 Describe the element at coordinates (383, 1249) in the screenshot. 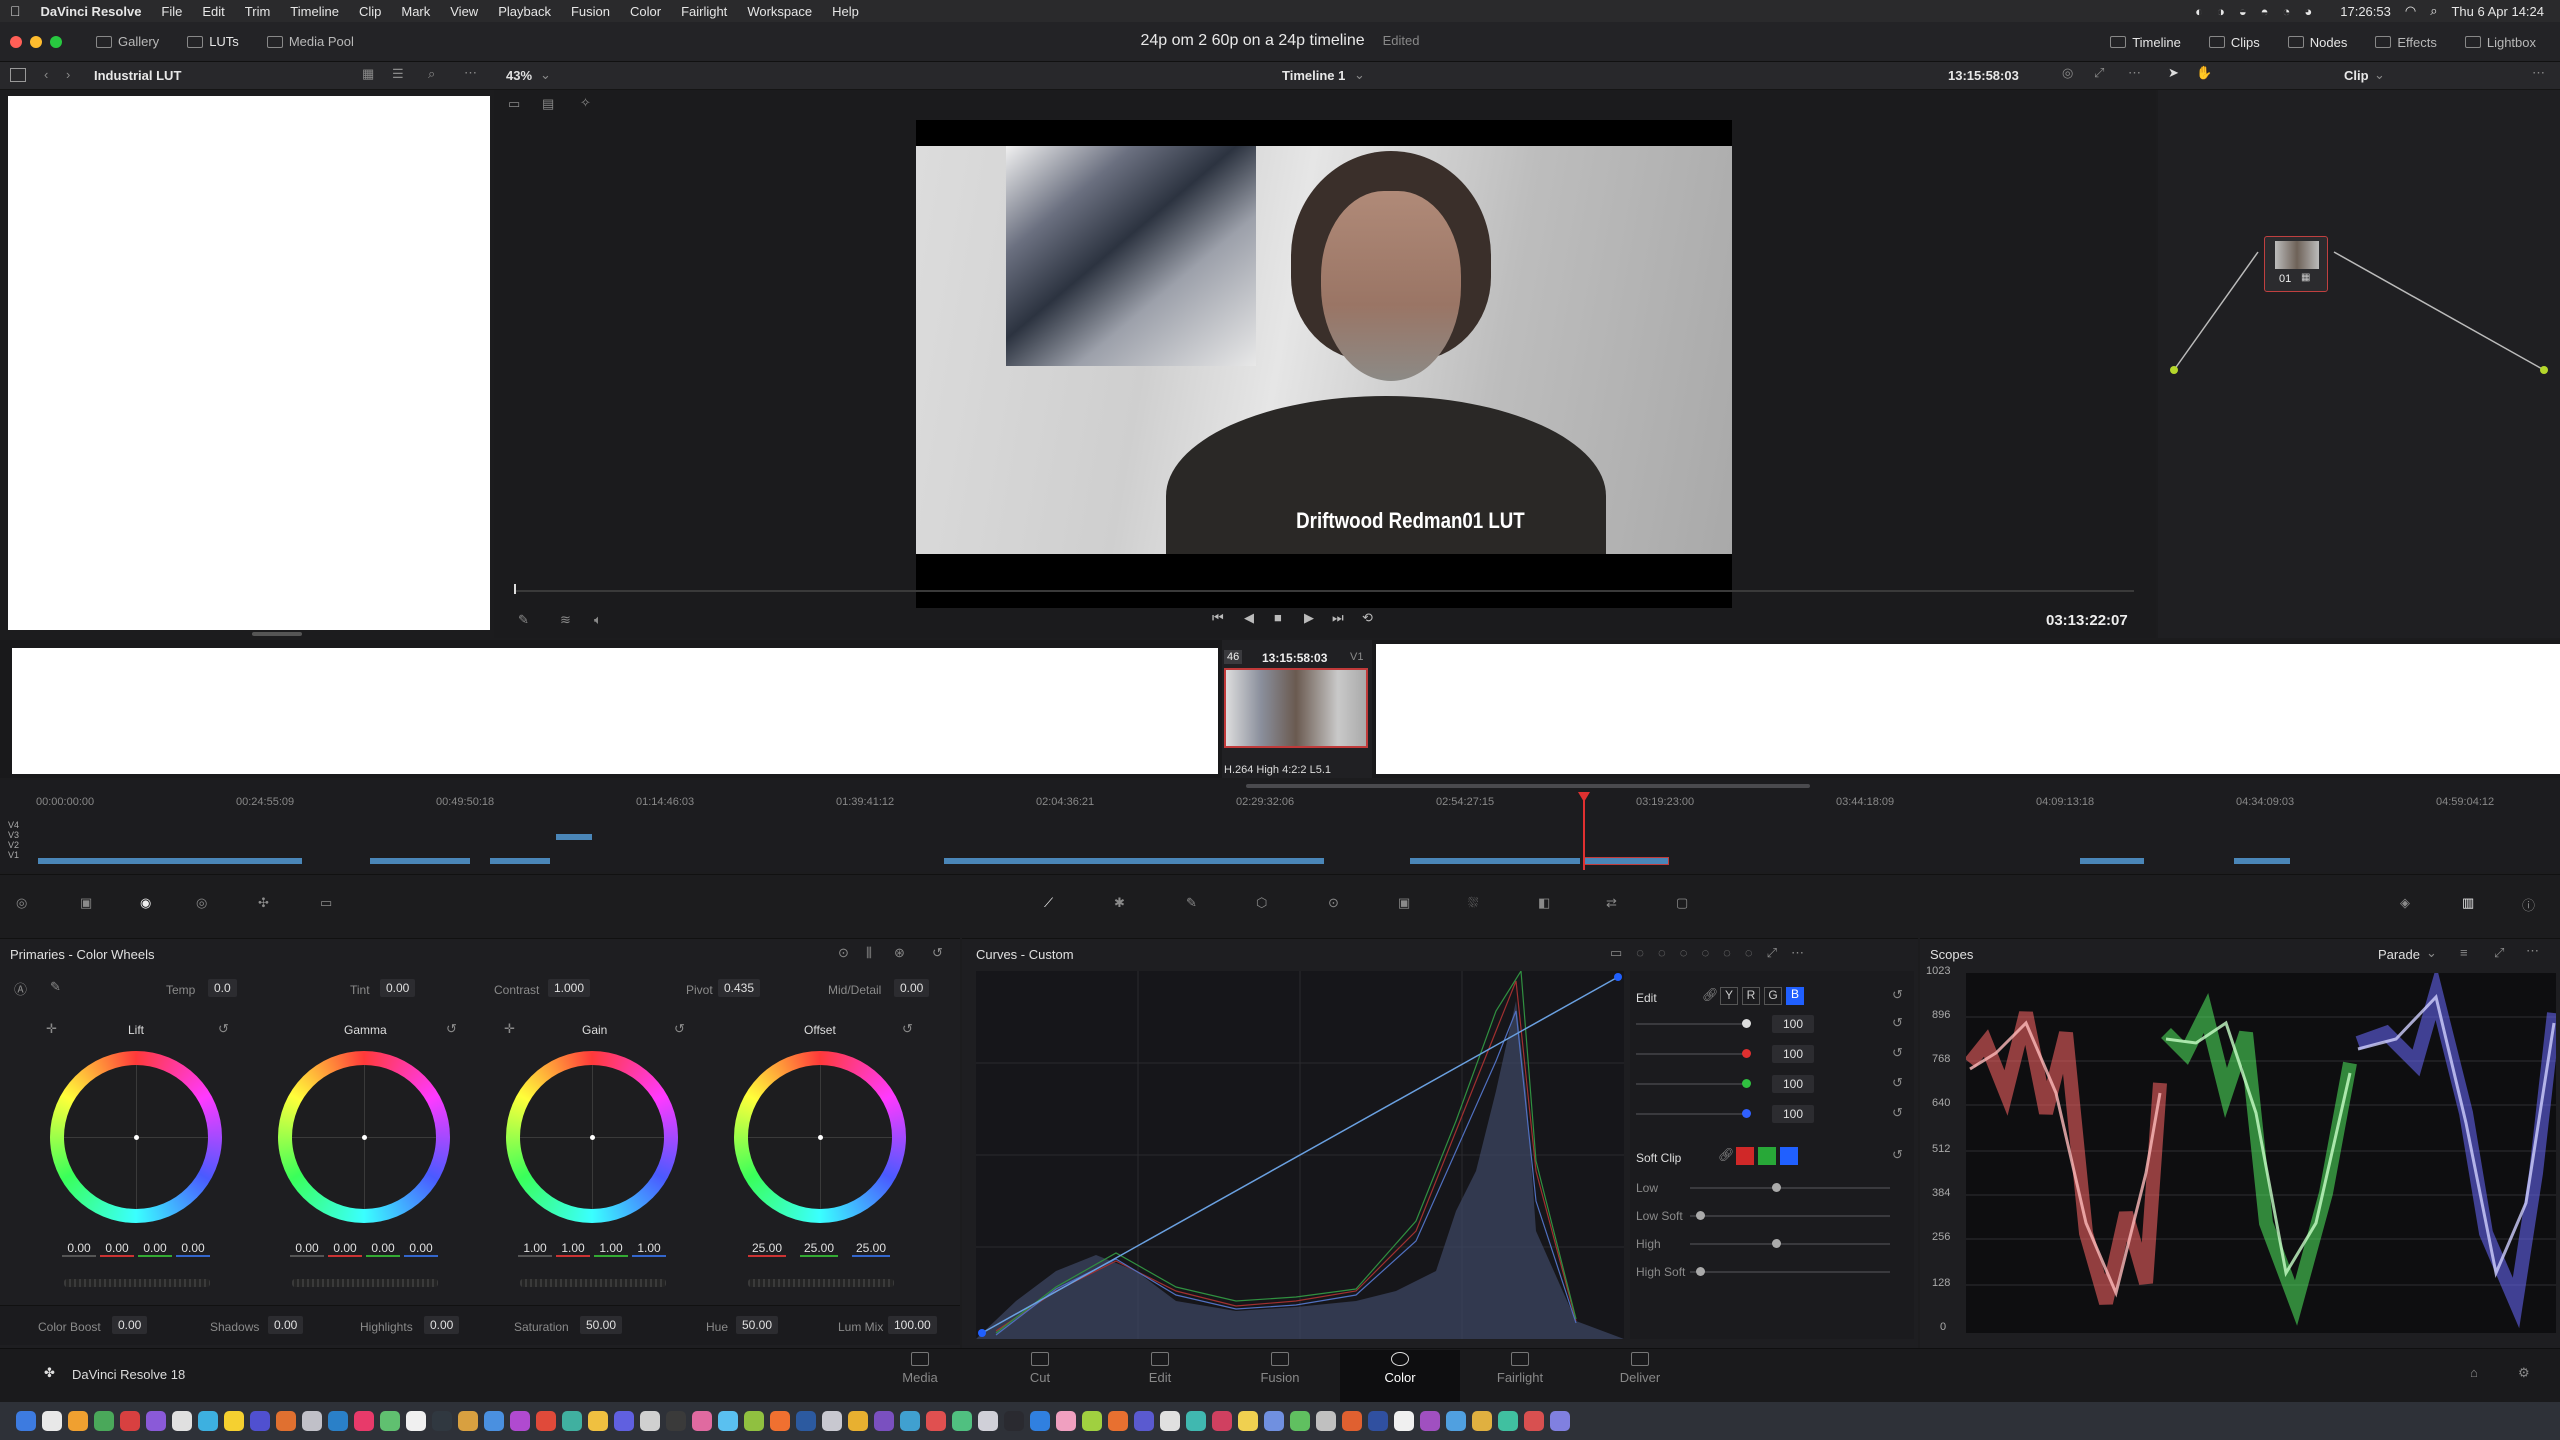

I see `gamma-g: 0.00` at that location.